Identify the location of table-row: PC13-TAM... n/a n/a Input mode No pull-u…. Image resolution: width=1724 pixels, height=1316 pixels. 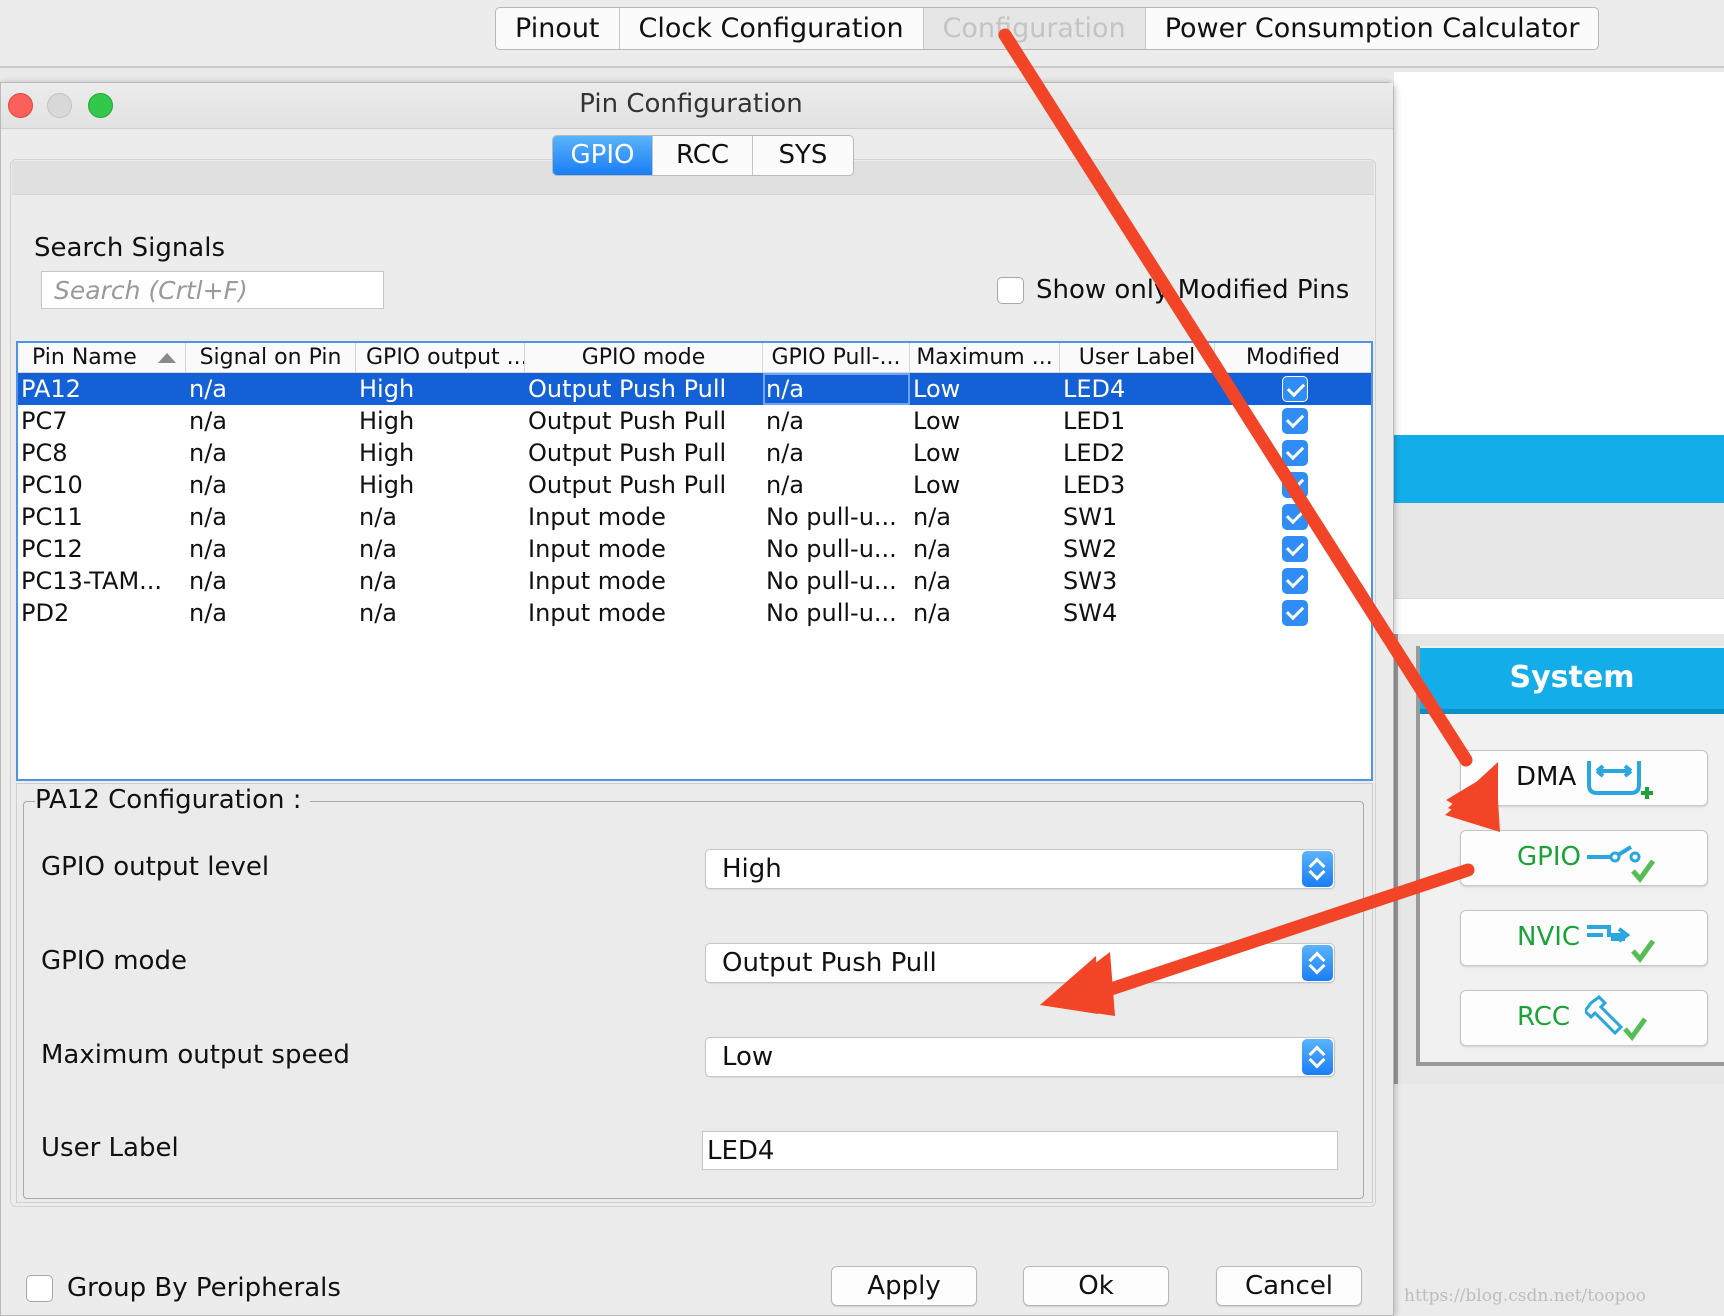
(694, 581).